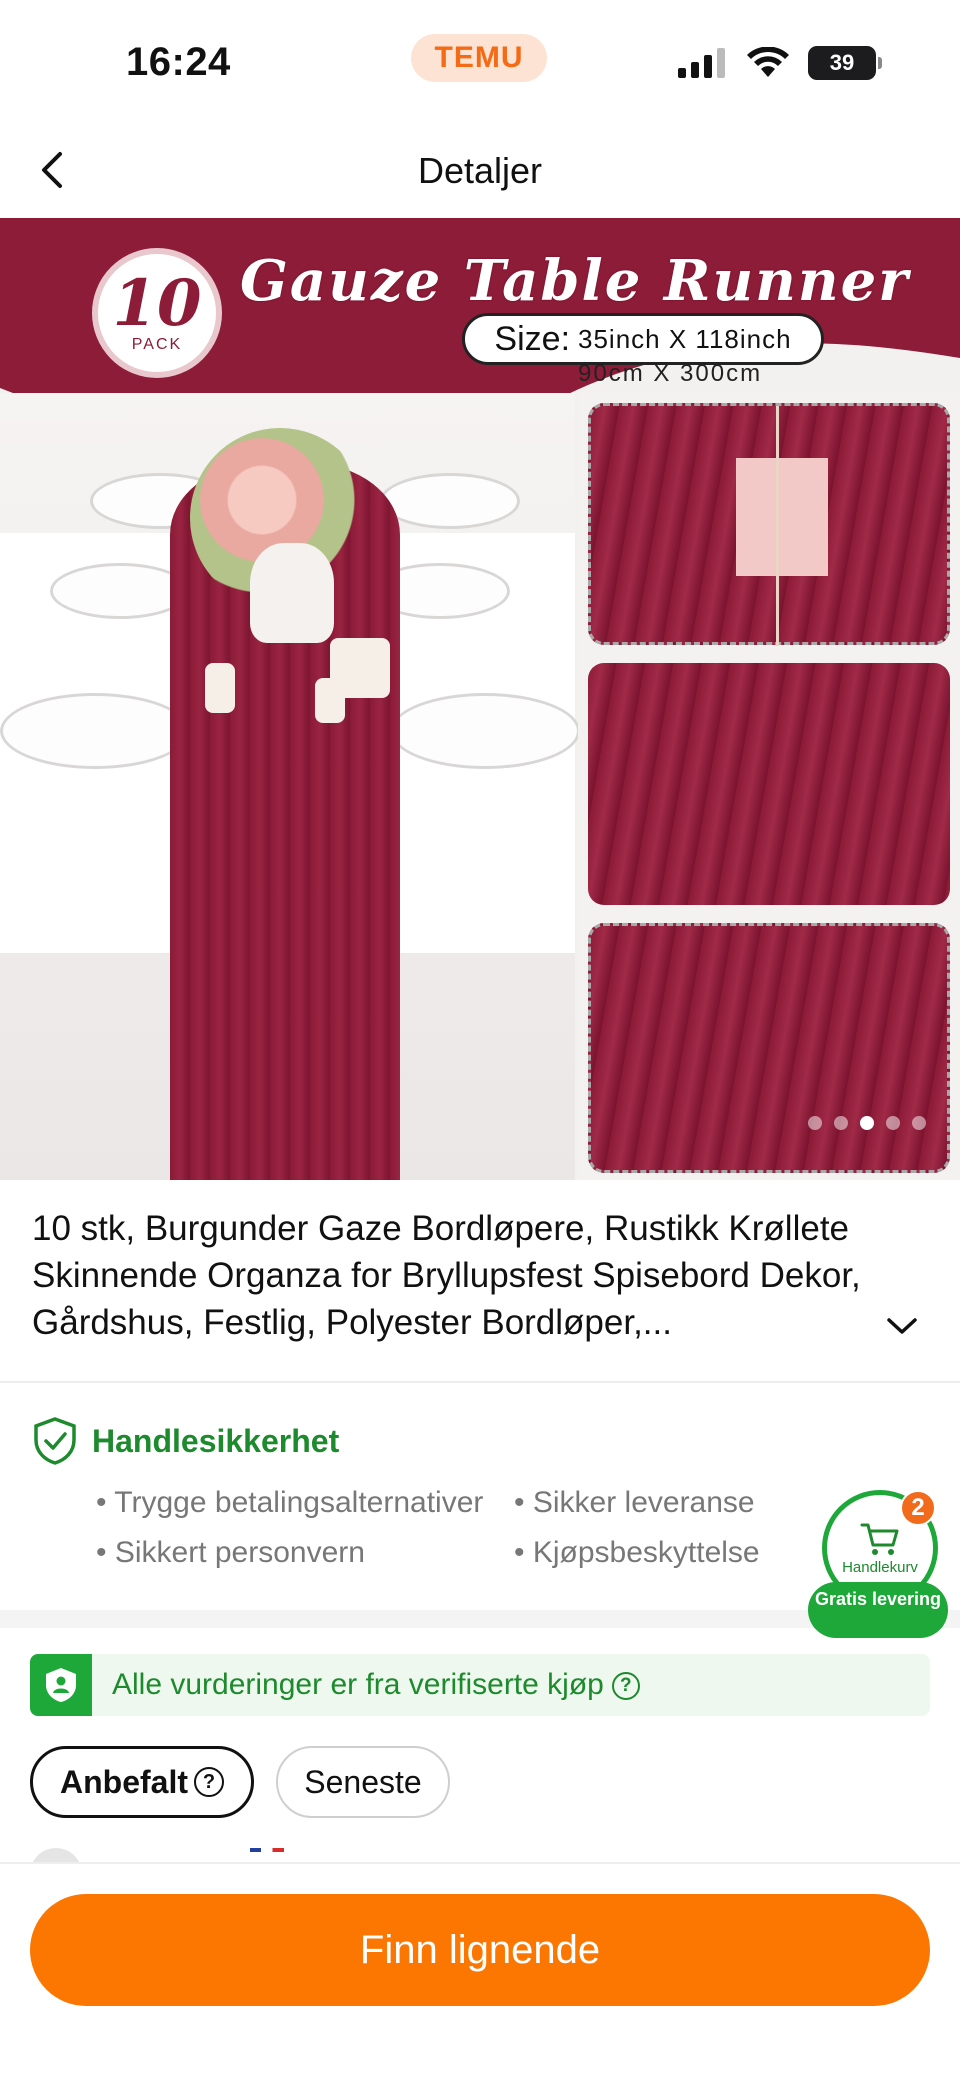 This screenshot has width=960, height=2081. I want to click on pack-label: PACK, so click(157, 344).